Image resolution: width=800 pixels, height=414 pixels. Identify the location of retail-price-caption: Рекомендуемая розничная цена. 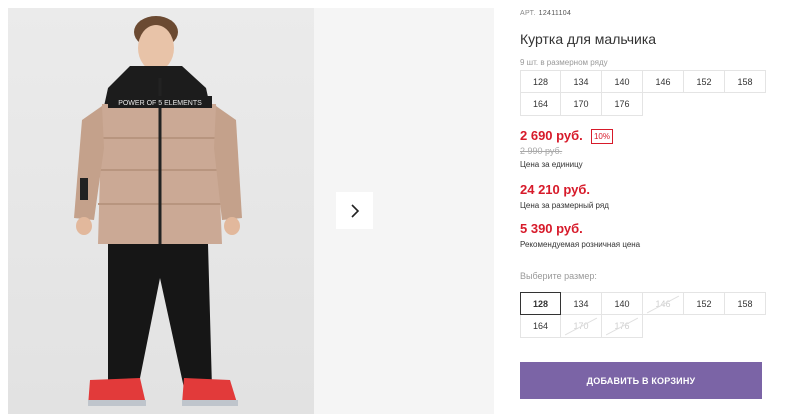
(580, 244).